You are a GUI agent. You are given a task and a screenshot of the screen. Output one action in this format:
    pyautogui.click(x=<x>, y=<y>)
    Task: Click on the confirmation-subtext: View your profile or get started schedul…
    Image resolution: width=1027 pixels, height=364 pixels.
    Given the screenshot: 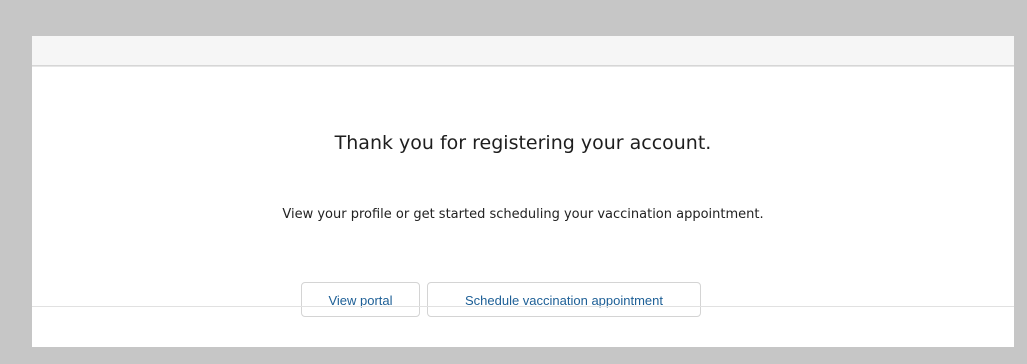 What is the action you would take?
    pyautogui.click(x=523, y=214)
    